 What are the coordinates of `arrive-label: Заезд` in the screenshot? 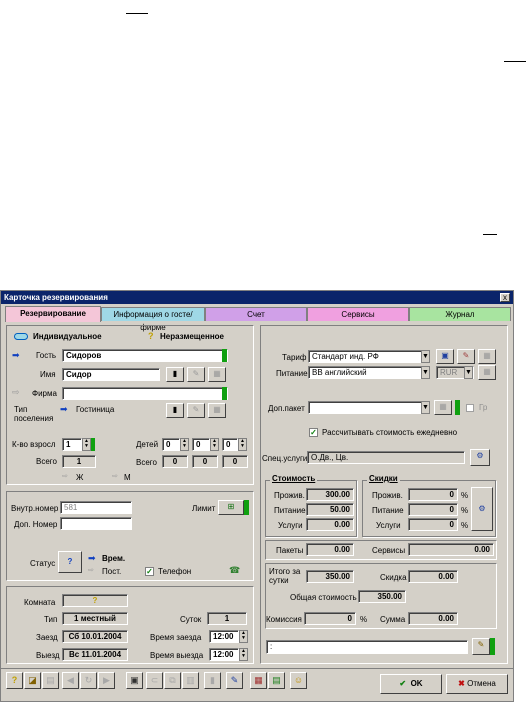 It's located at (47, 637).